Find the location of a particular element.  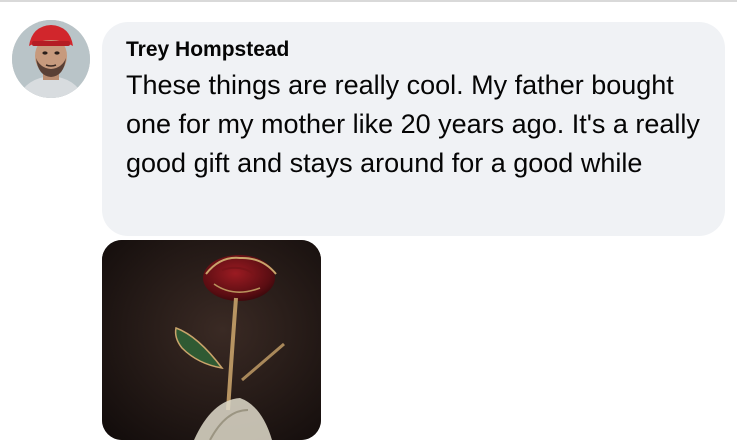

avatar is located at coordinates (51, 59).